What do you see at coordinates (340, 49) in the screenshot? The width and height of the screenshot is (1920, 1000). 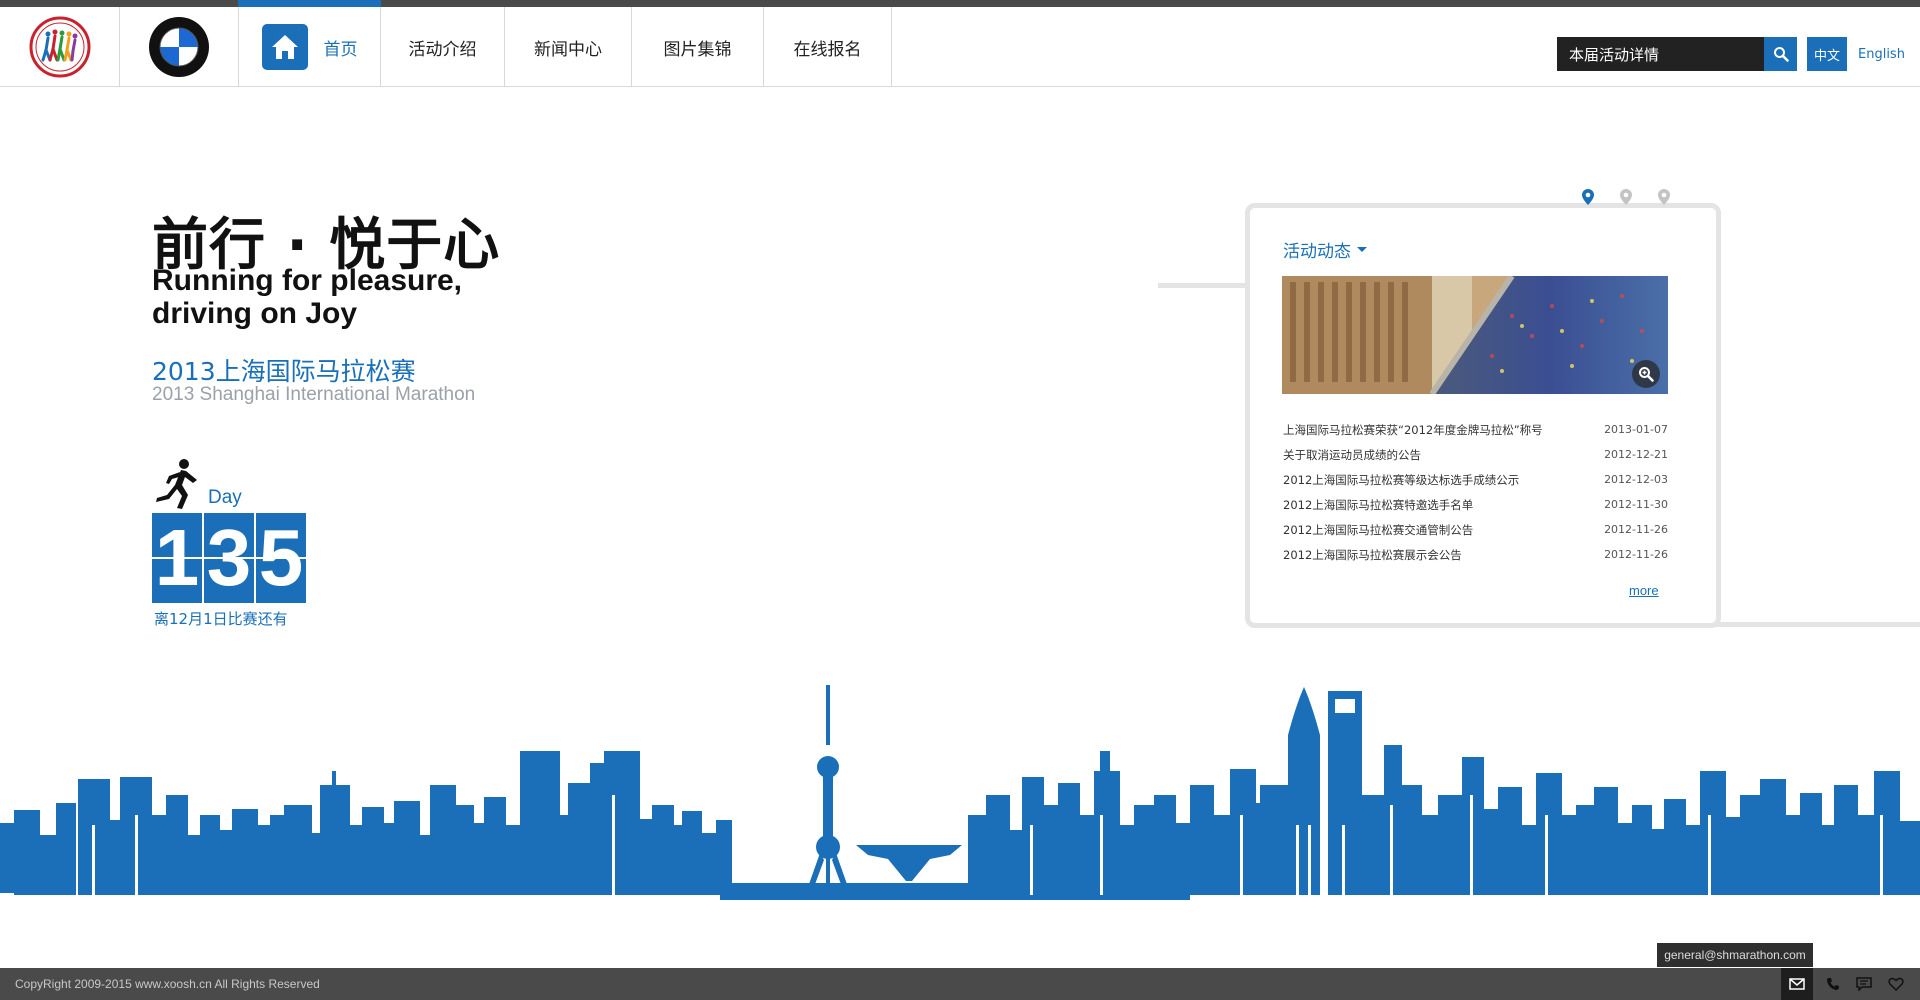 I see `nav-home-label: 首页` at bounding box center [340, 49].